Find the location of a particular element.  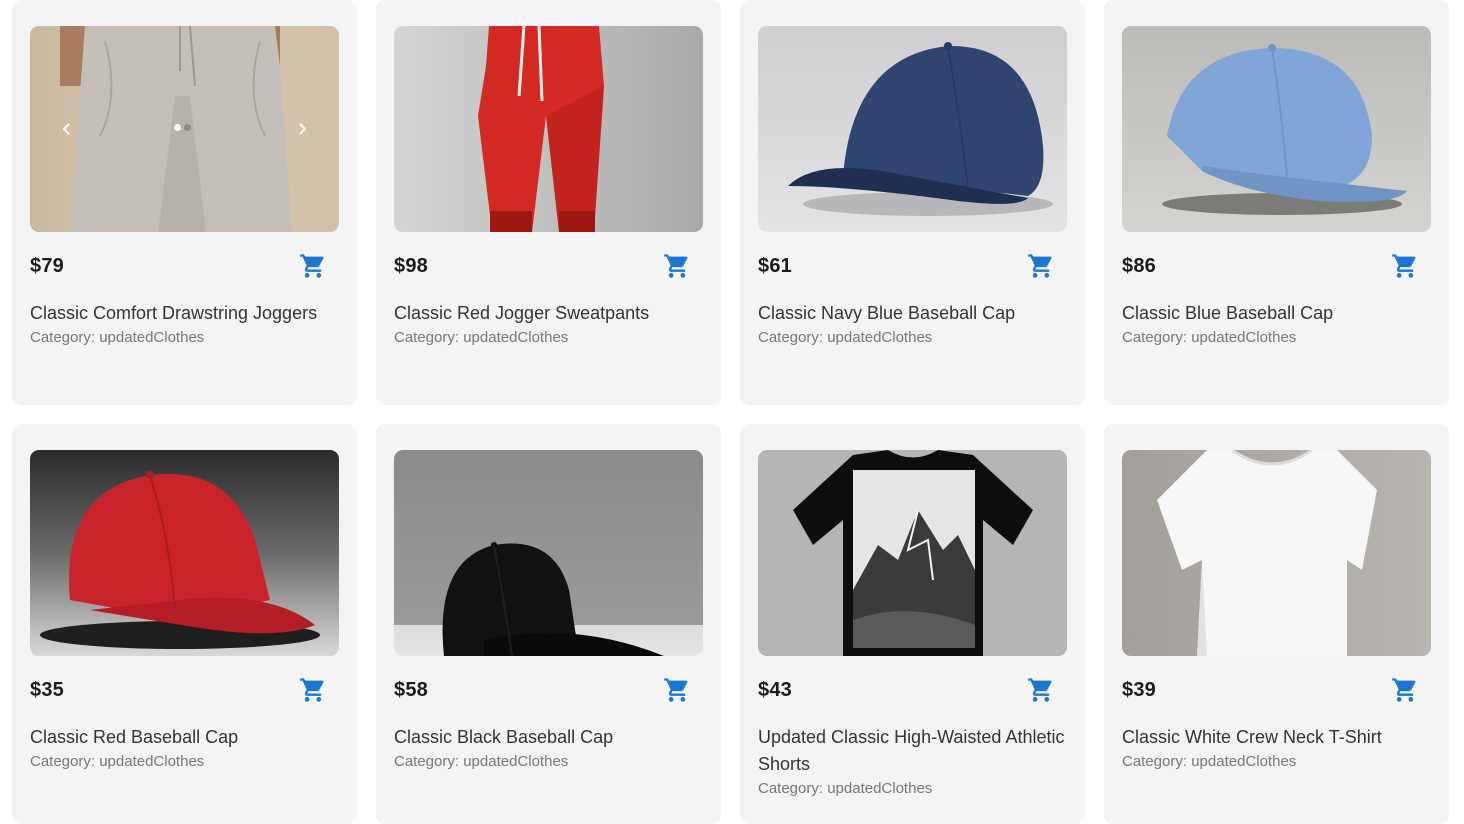

navy-cap-image is located at coordinates (920, 129).